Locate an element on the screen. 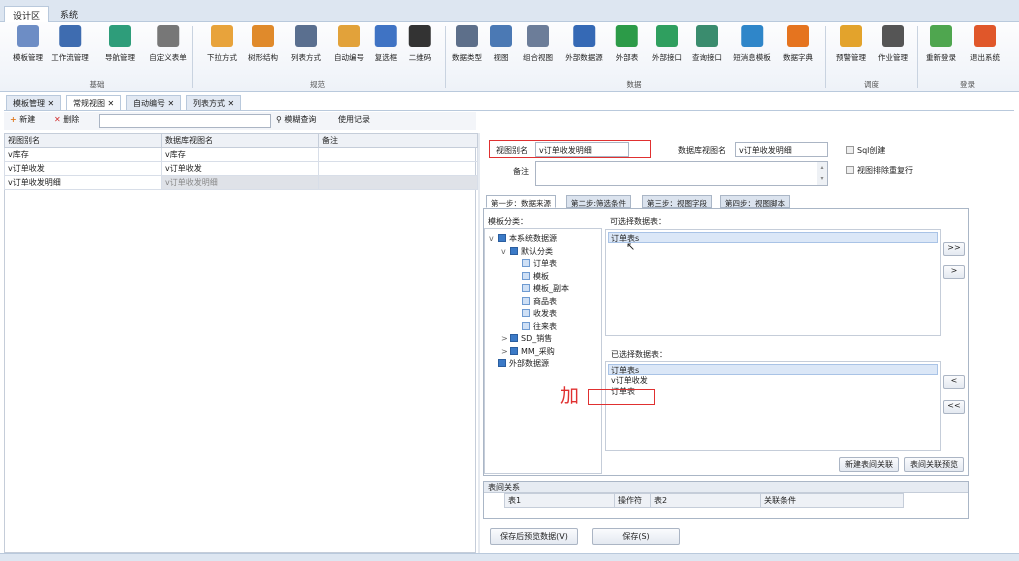 The height and width of the screenshot is (561, 1019). ribbon-button-cube: 自定义表单 is located at coordinates (168, 44).